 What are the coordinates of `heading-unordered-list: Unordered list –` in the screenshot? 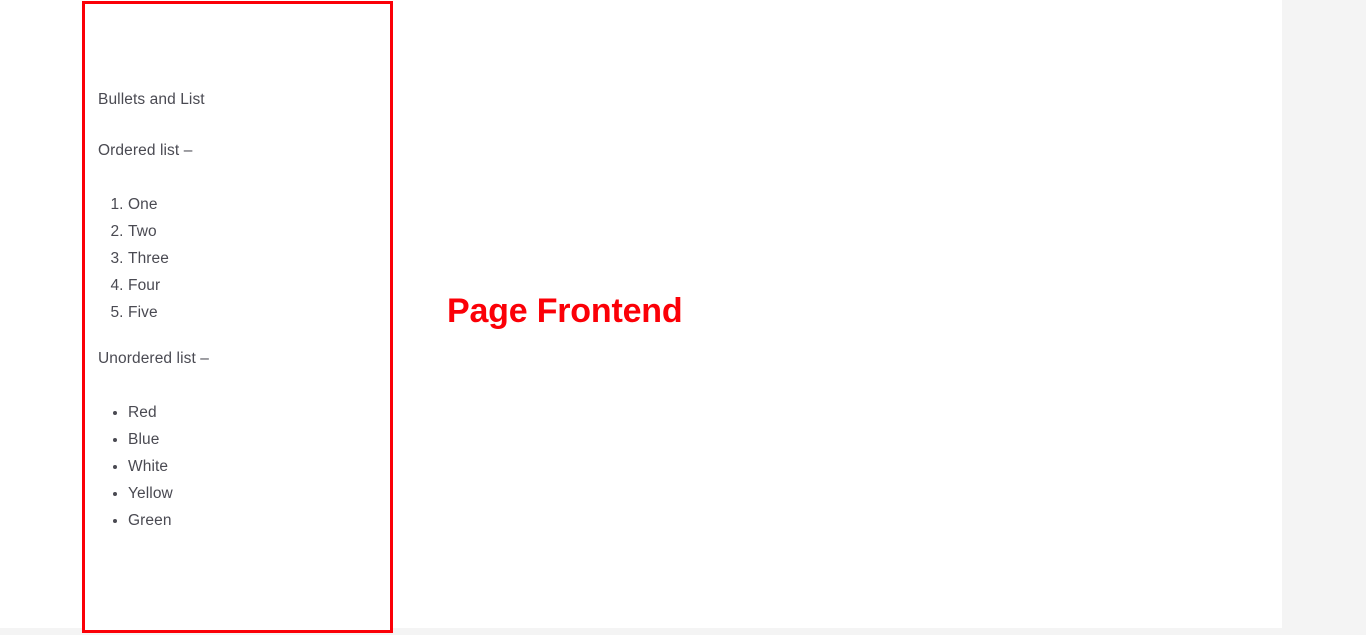 It's located at (154, 358).